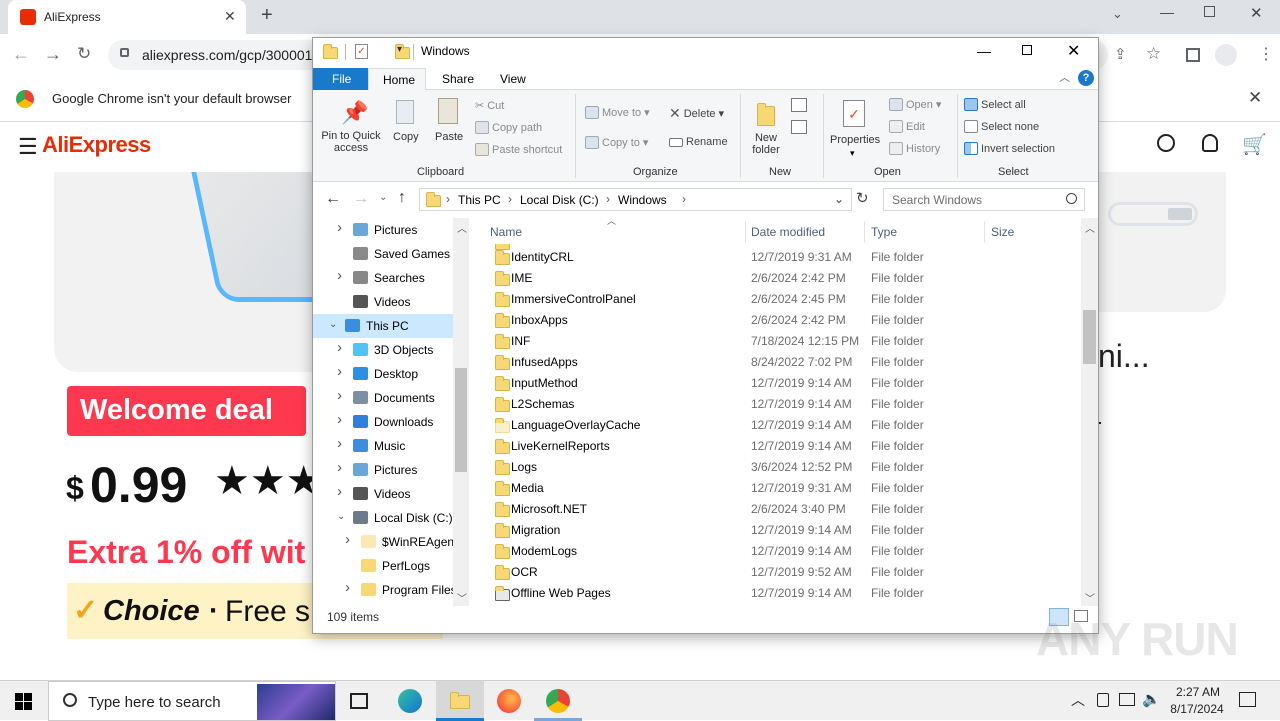 The image size is (1280, 721). Describe the element at coordinates (799, 127) in the screenshot. I see `easy-access-icon` at that location.